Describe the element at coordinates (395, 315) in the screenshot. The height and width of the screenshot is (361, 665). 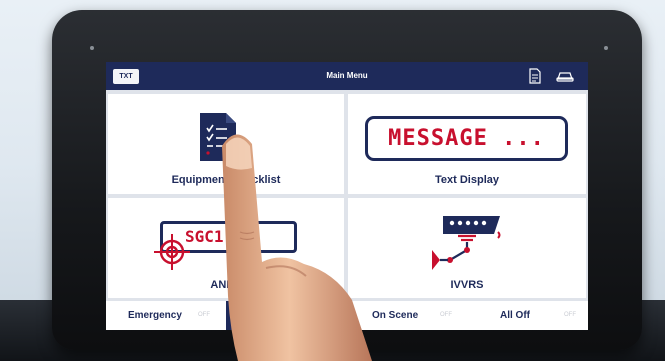
I see `on-scene-label: On Scene` at that location.